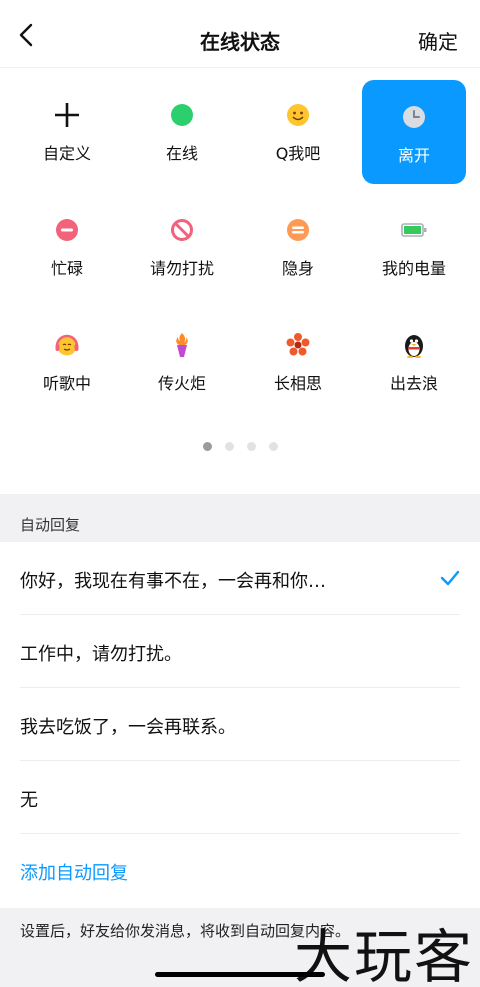 This screenshot has width=480, height=987. What do you see at coordinates (240, 446) in the screenshot?
I see `page-indicator` at bounding box center [240, 446].